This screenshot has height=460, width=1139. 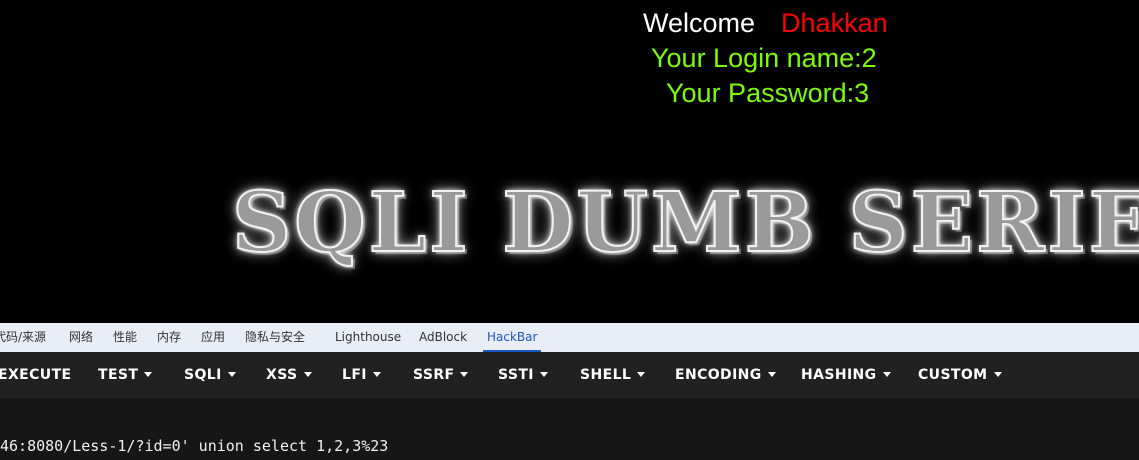 I want to click on tab-privacy-security: 隐私与安全, so click(x=275, y=337).